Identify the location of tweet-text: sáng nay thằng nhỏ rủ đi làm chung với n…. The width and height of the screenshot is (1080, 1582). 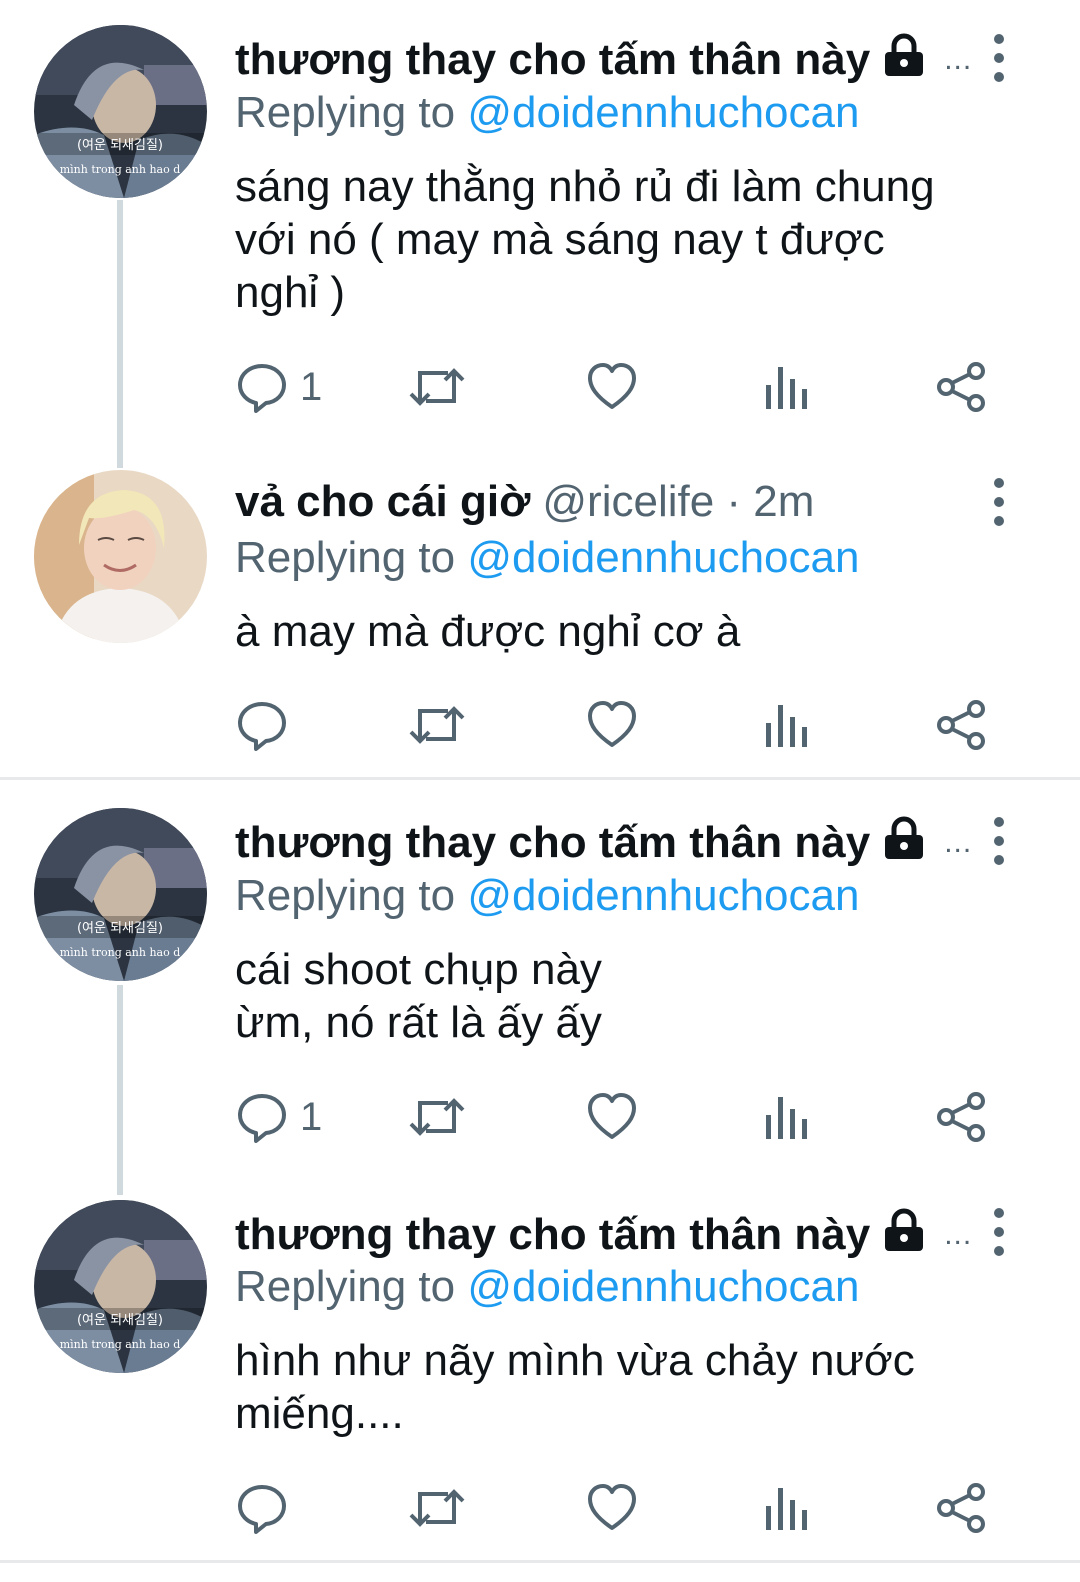
(585, 239).